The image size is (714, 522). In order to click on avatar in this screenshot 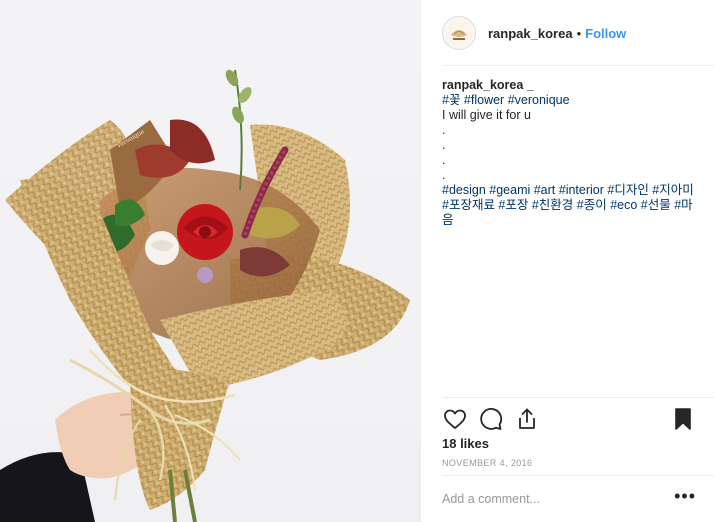, I will do `click(459, 33)`.